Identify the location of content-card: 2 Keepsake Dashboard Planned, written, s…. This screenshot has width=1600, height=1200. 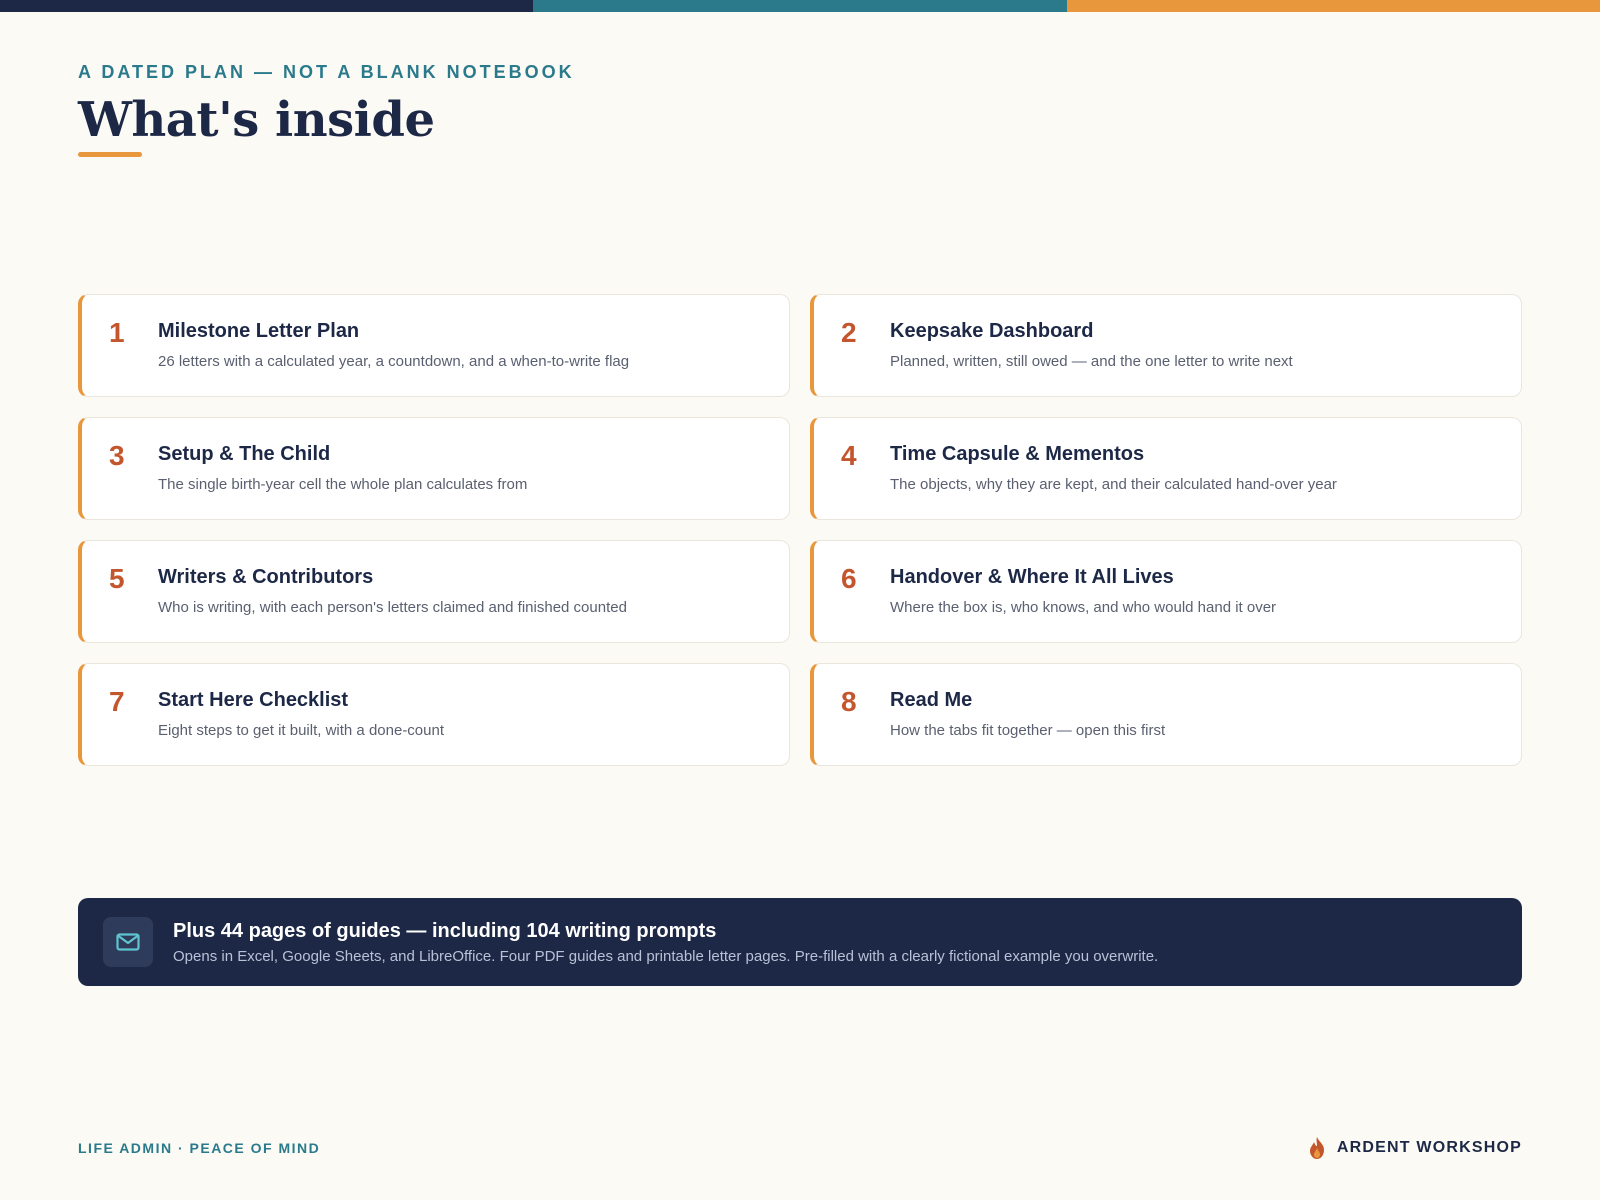
(1166, 345).